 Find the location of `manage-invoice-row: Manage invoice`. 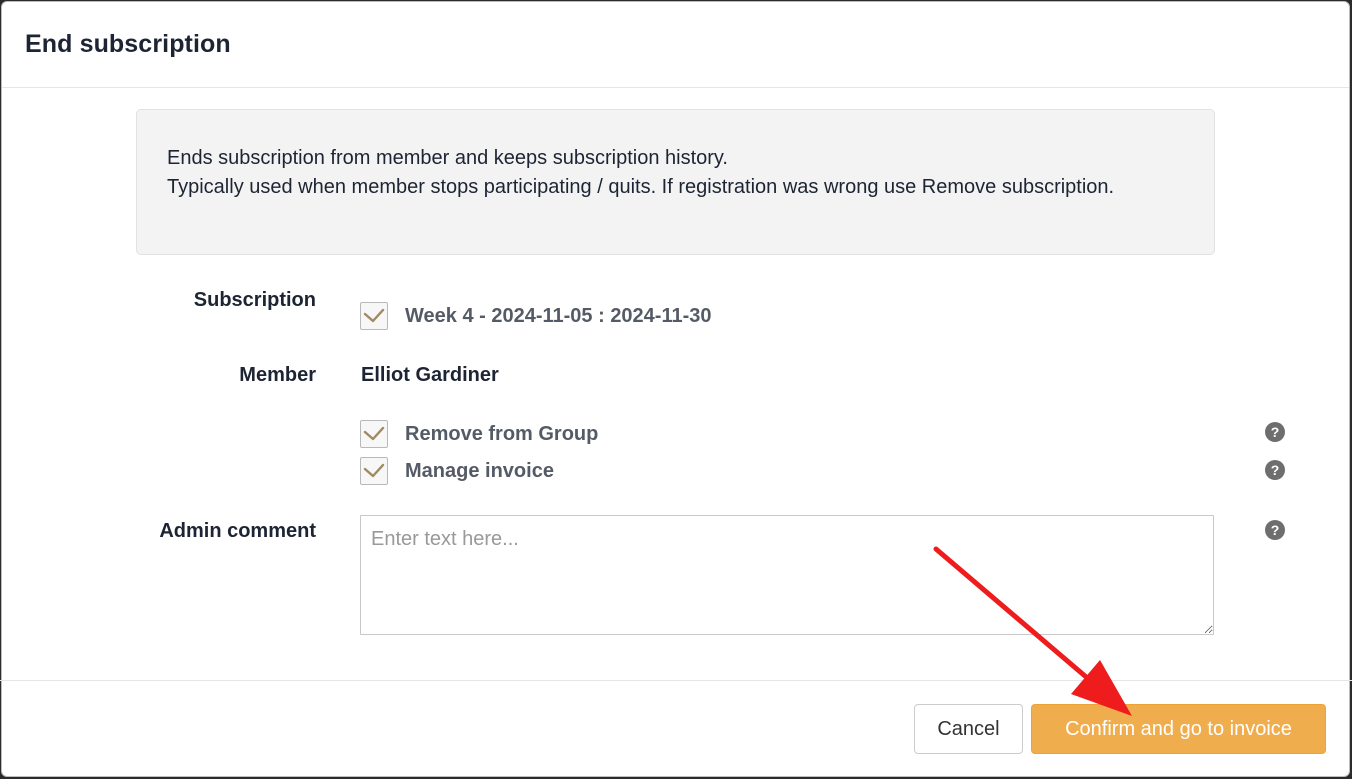

manage-invoice-row: Manage invoice is located at coordinates (457, 471).